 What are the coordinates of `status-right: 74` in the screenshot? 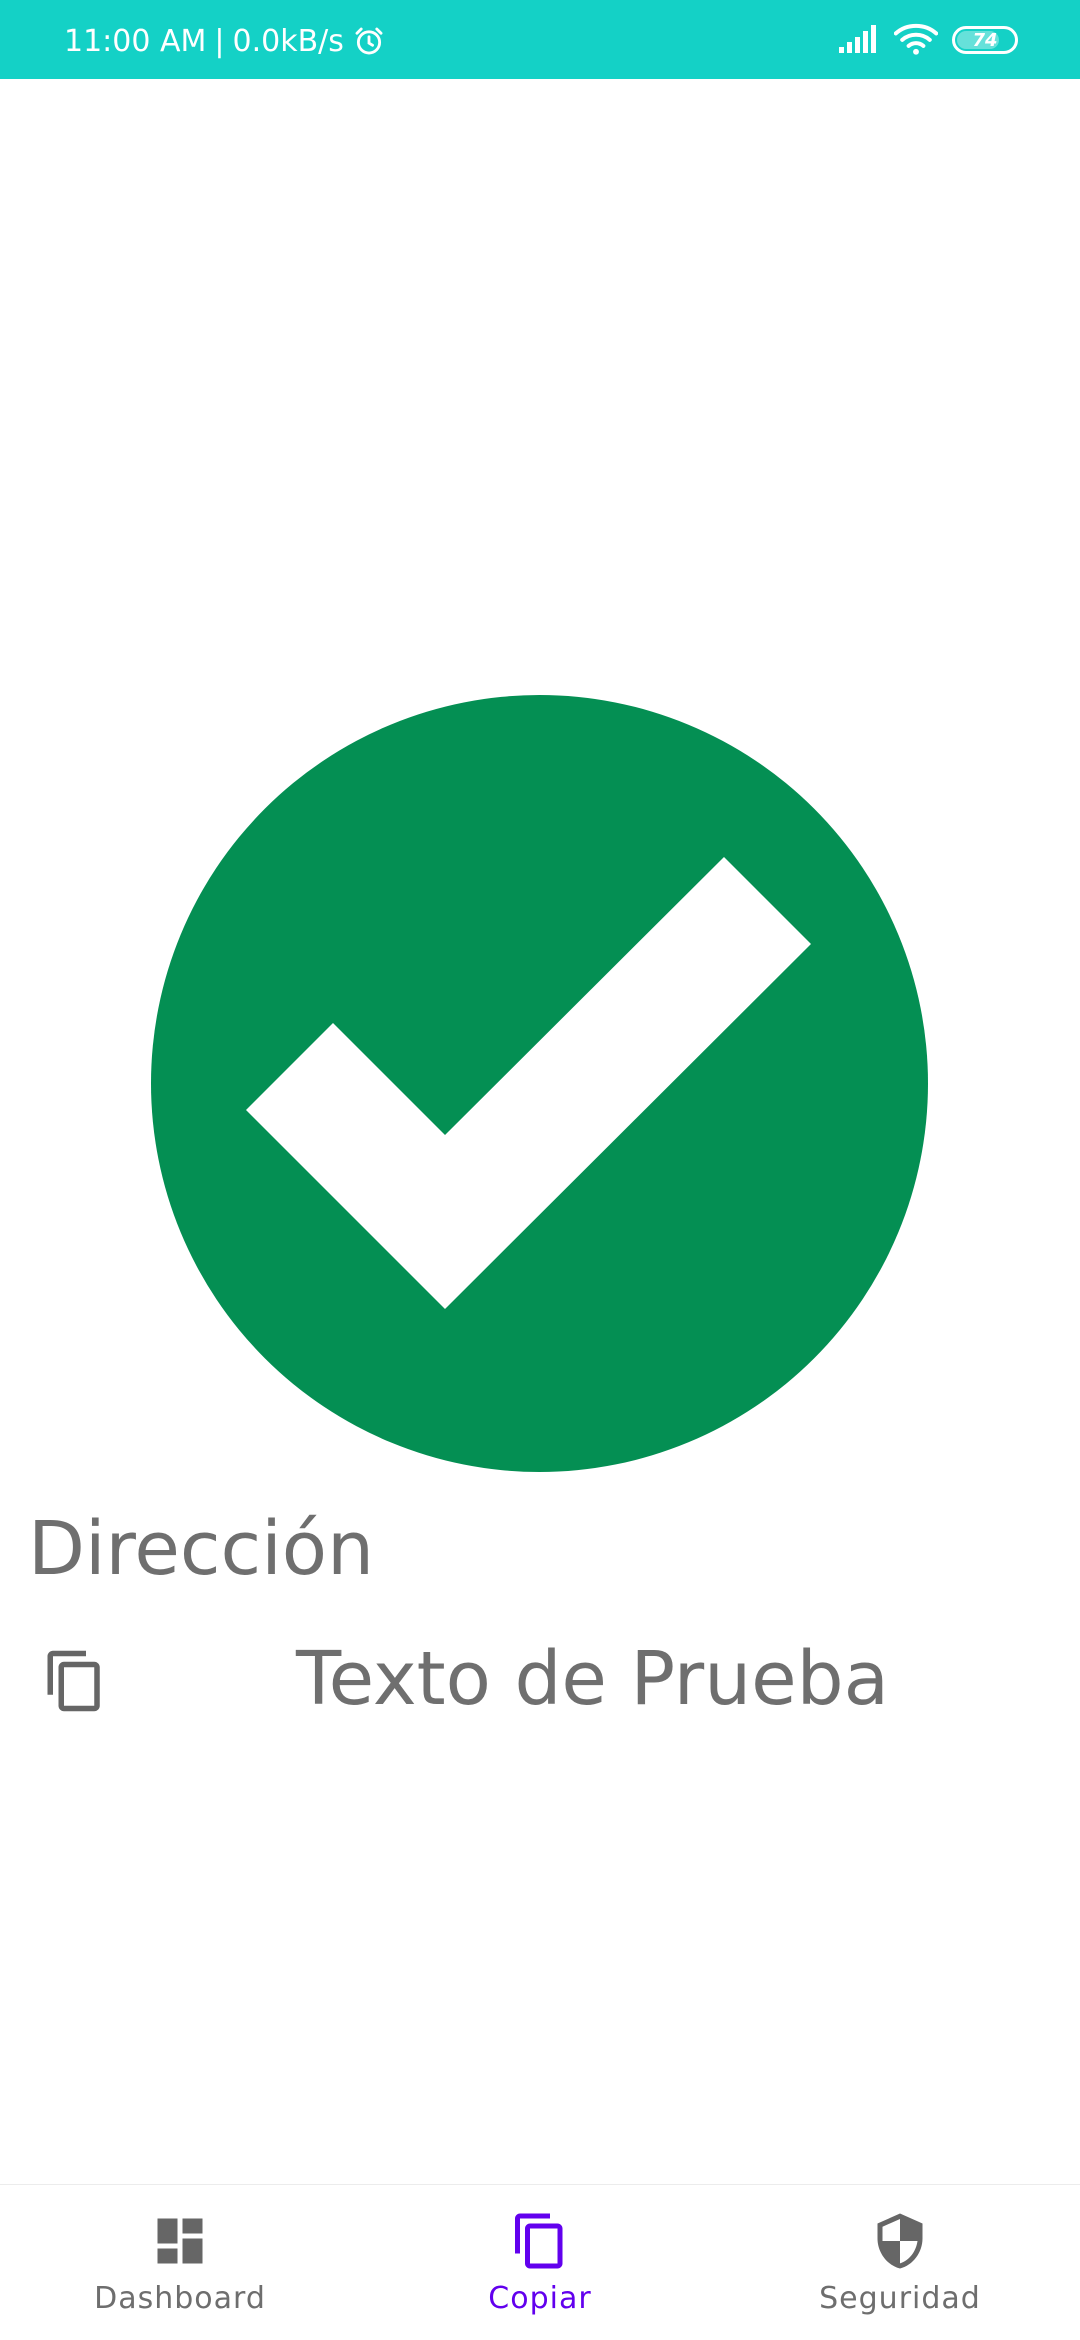 It's located at (928, 40).